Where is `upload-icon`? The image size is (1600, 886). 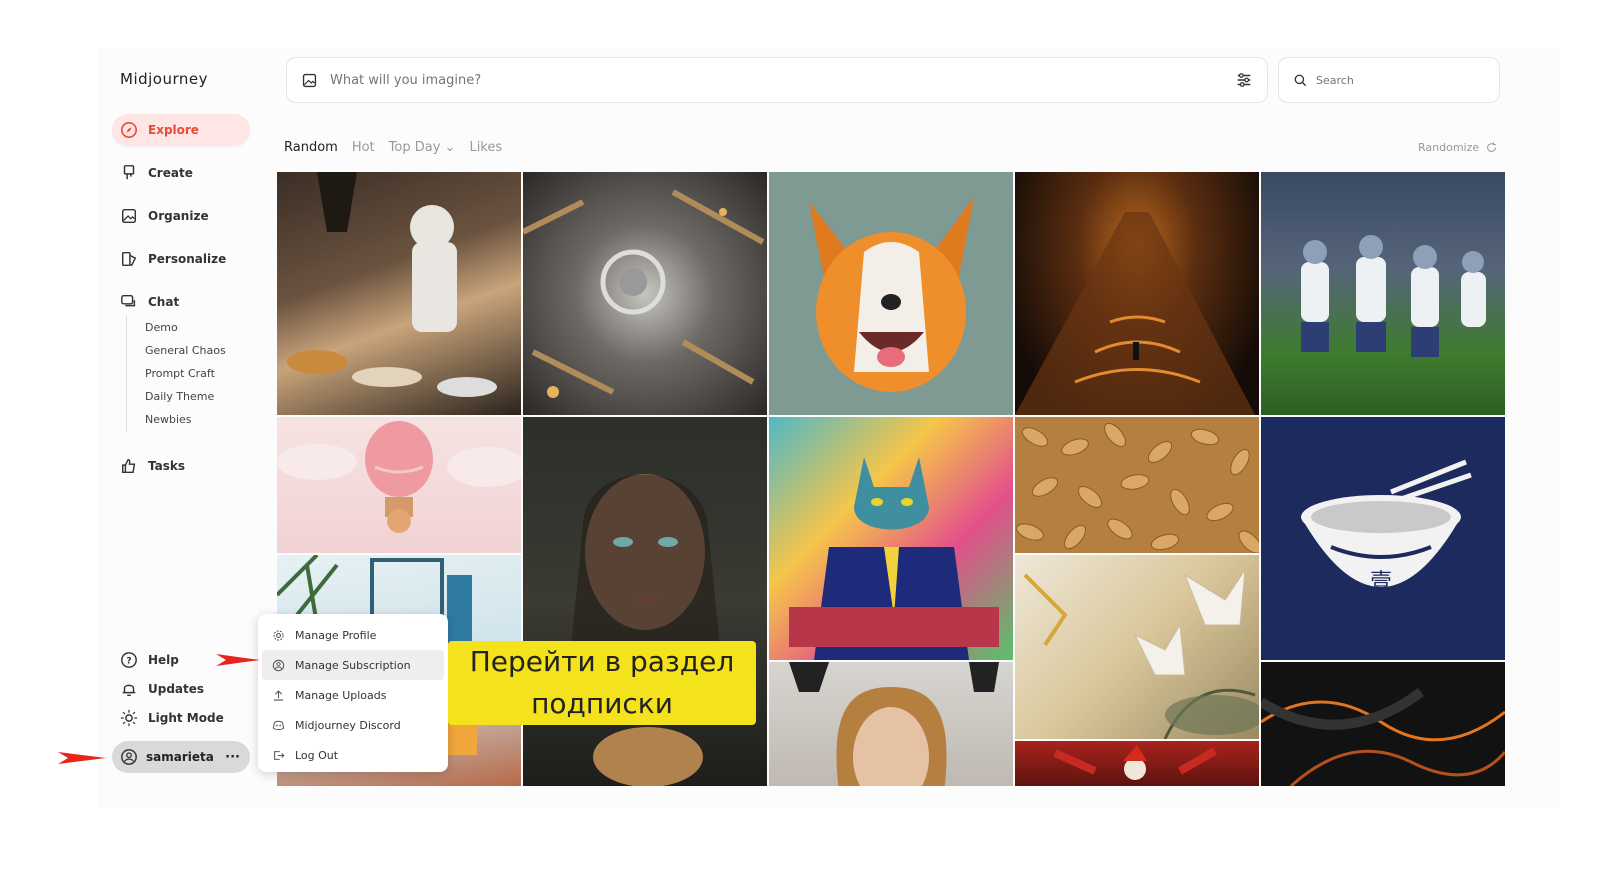 upload-icon is located at coordinates (278, 695).